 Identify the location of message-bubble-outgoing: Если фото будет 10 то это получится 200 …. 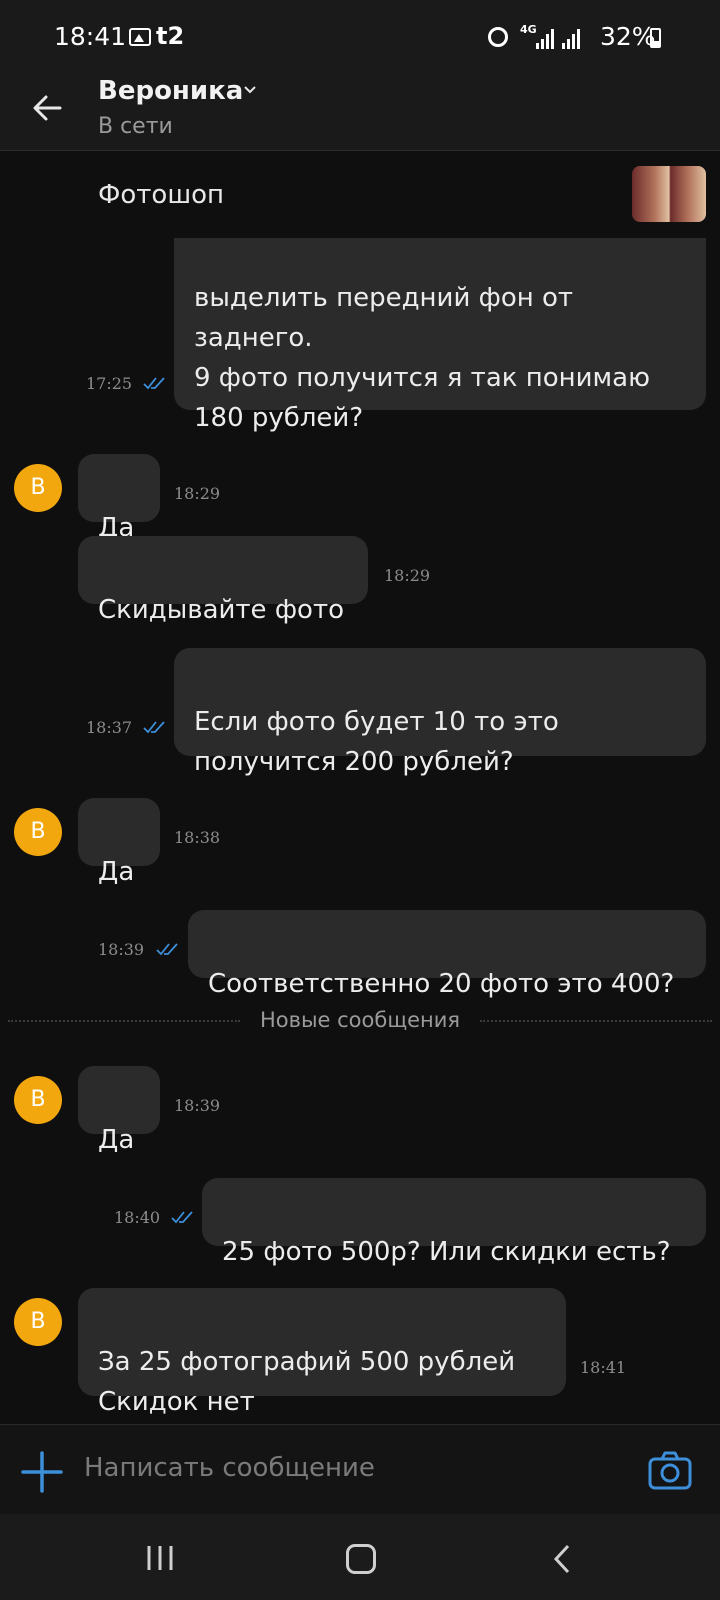
(440, 712).